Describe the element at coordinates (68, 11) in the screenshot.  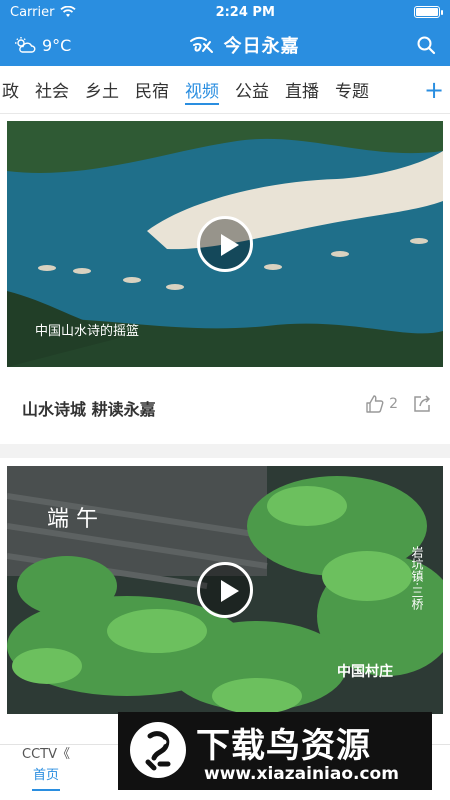
I see `wifi-icon` at that location.